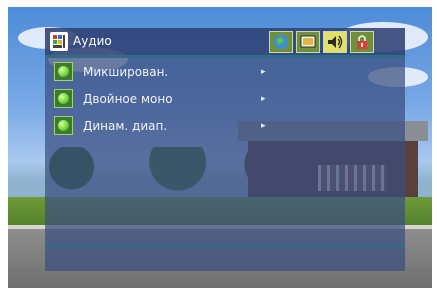 The height and width of the screenshot is (293, 437). What do you see at coordinates (225, 41) in the screenshot?
I see `osd-header: Аудио` at bounding box center [225, 41].